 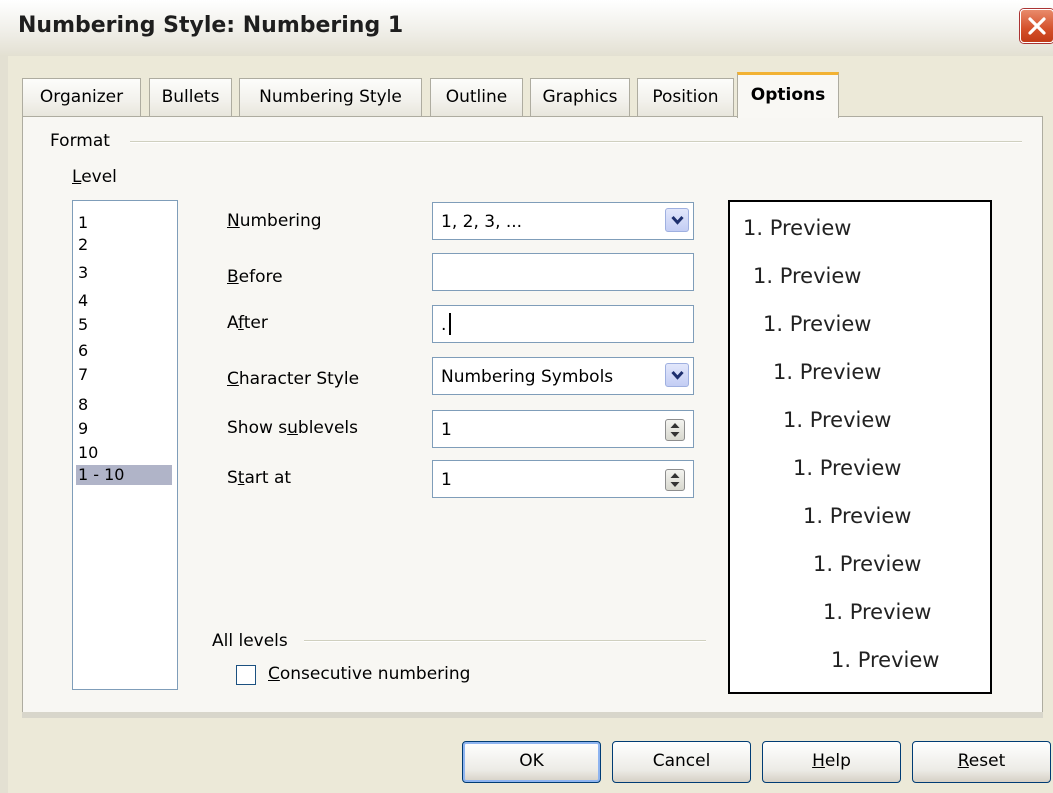 What do you see at coordinates (526, 28) in the screenshot?
I see `title-bar: Numbering Style: Numbering 1` at bounding box center [526, 28].